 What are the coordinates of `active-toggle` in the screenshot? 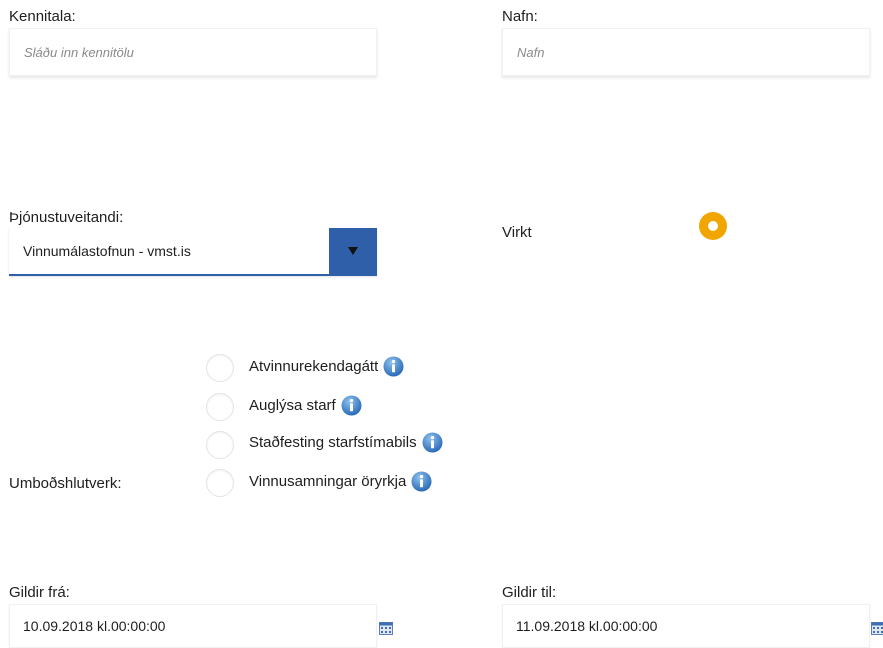 It's located at (713, 226).